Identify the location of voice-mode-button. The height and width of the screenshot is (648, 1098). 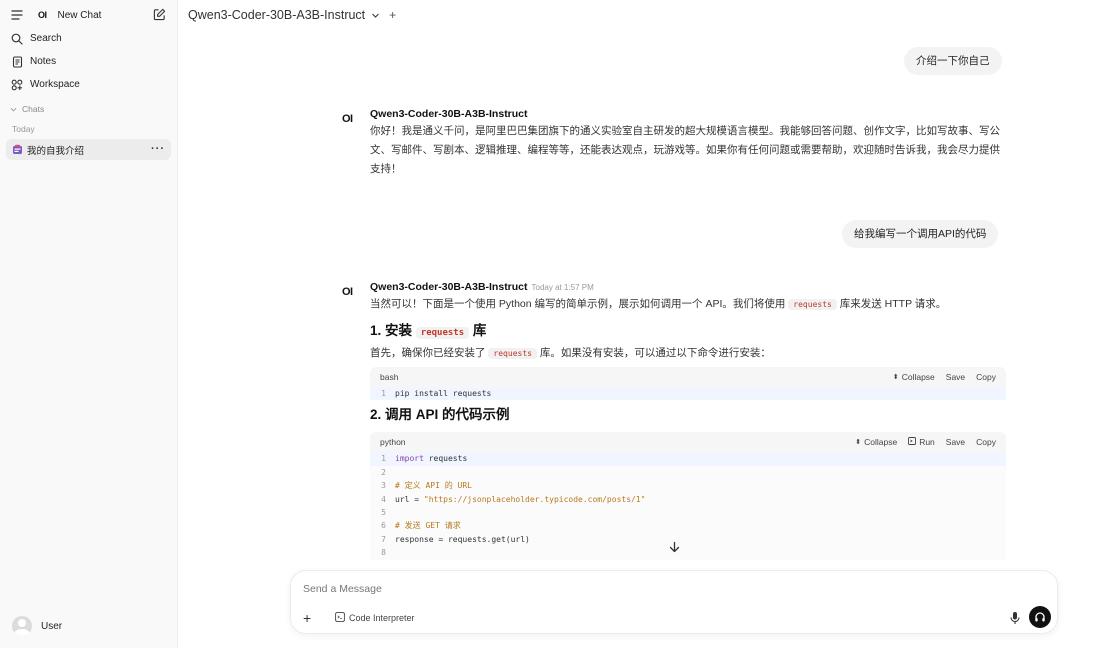
(1040, 617).